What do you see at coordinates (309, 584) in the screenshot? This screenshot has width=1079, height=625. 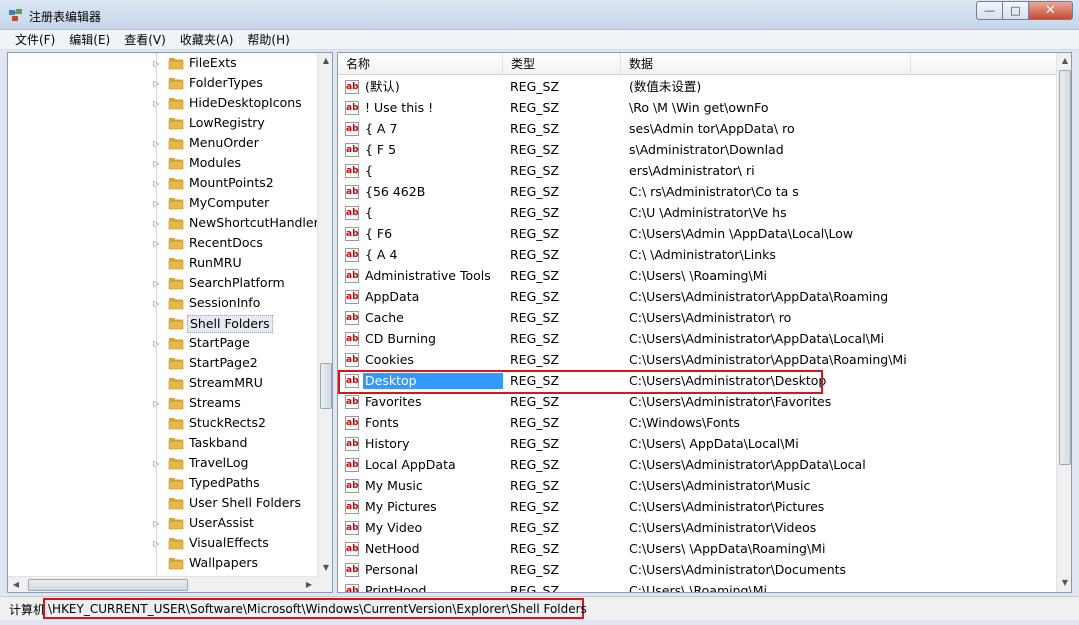 I see `scroll-right-icon: ▶` at bounding box center [309, 584].